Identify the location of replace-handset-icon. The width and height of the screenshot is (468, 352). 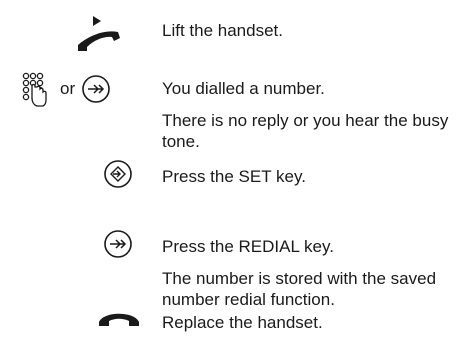
(119, 320).